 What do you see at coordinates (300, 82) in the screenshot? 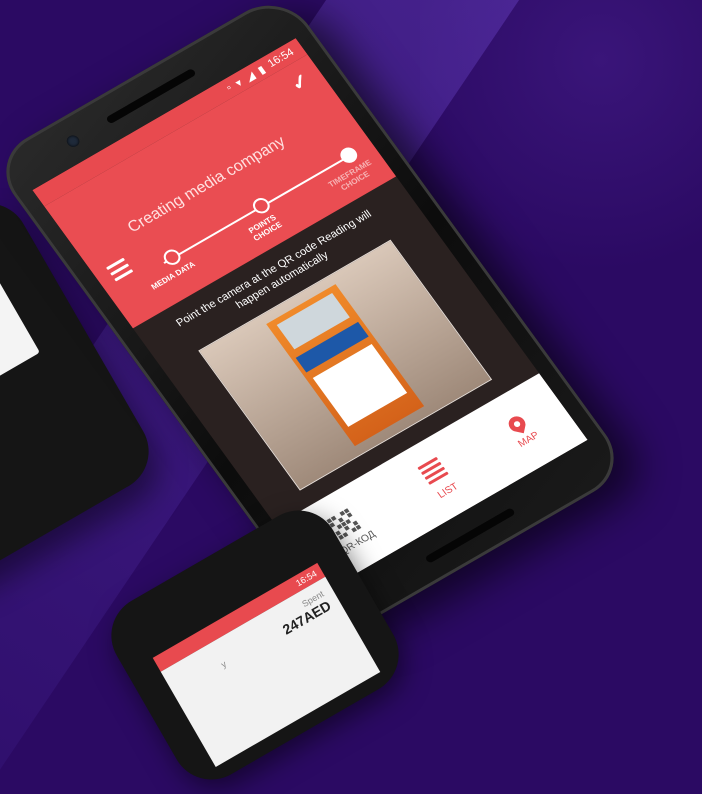
I see `confirm-check-icon: ✓` at bounding box center [300, 82].